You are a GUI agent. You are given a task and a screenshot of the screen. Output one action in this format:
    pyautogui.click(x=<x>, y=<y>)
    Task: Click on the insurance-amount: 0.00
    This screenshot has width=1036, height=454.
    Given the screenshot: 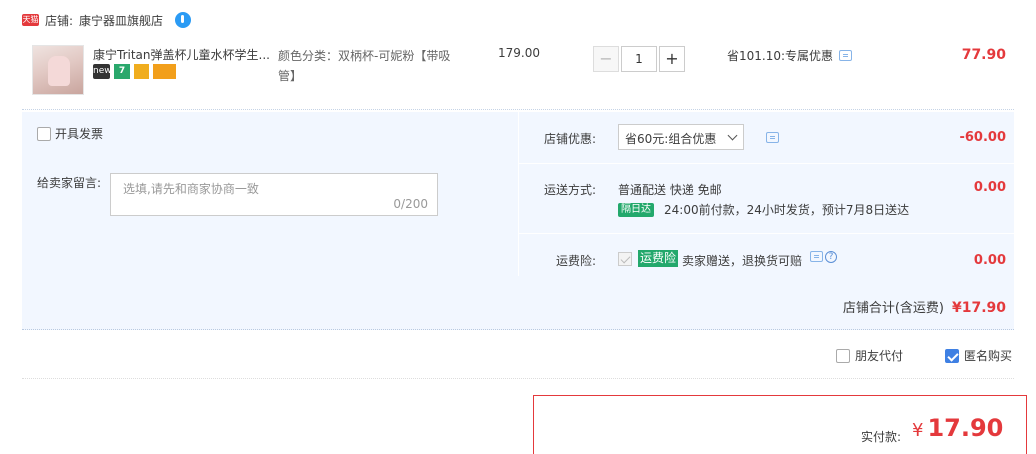 What is the action you would take?
    pyautogui.click(x=989, y=260)
    